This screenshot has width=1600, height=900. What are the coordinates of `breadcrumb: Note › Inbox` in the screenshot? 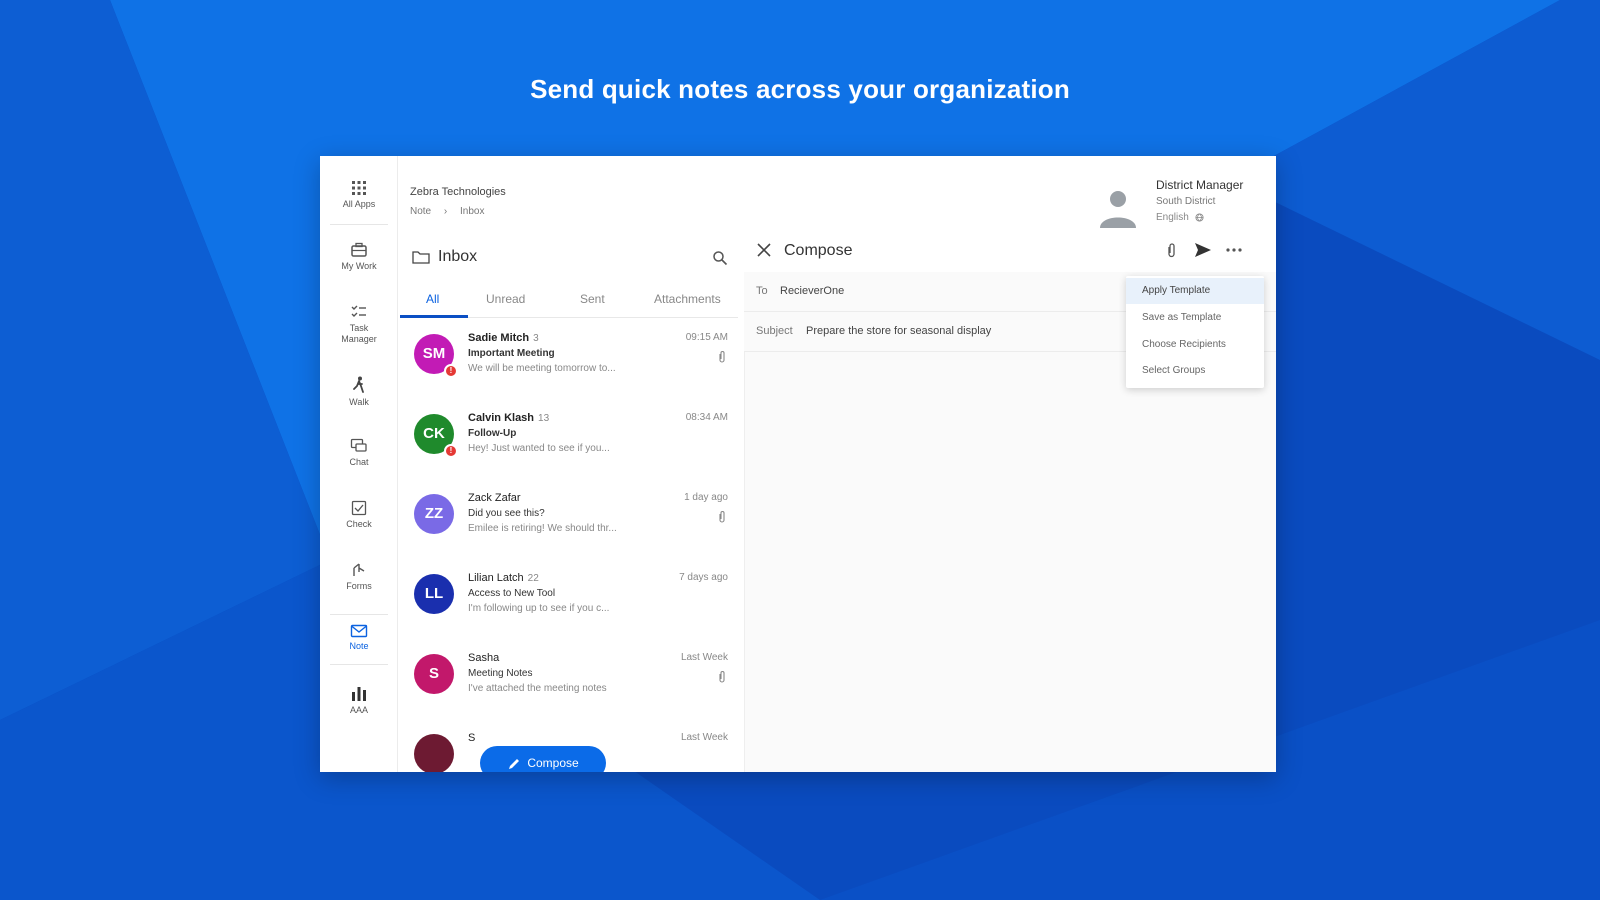 It's located at (452, 211).